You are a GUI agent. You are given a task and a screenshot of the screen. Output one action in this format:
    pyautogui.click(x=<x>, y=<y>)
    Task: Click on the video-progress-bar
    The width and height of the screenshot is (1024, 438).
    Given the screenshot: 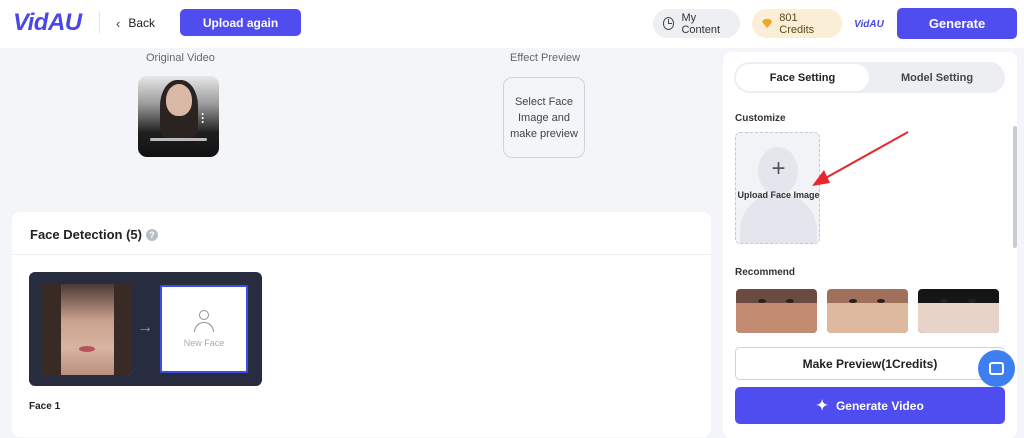 What is the action you would take?
    pyautogui.click(x=178, y=139)
    